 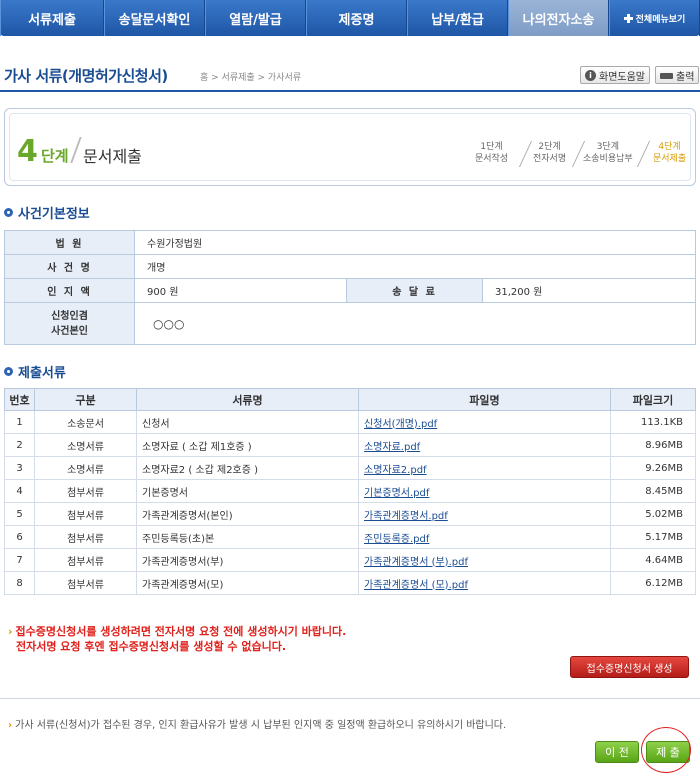 I want to click on col-doc-name: 서류명, so click(x=247, y=399).